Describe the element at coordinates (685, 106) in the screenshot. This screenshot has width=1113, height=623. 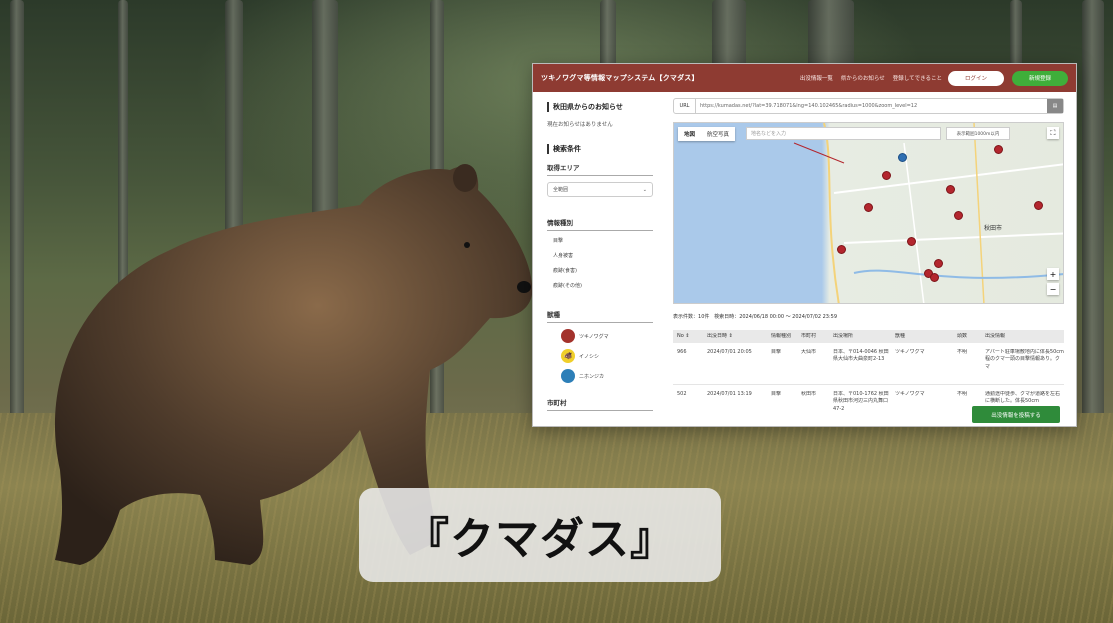
I see `url-label: URL` at that location.